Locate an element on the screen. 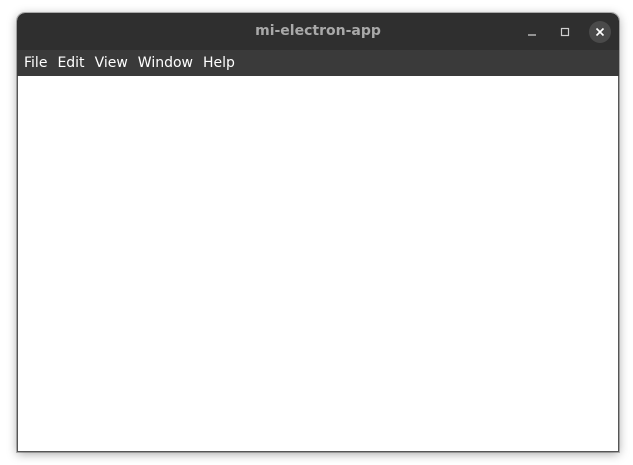 Image resolution: width=633 pixels, height=465 pixels. minimize-button is located at coordinates (532, 32).